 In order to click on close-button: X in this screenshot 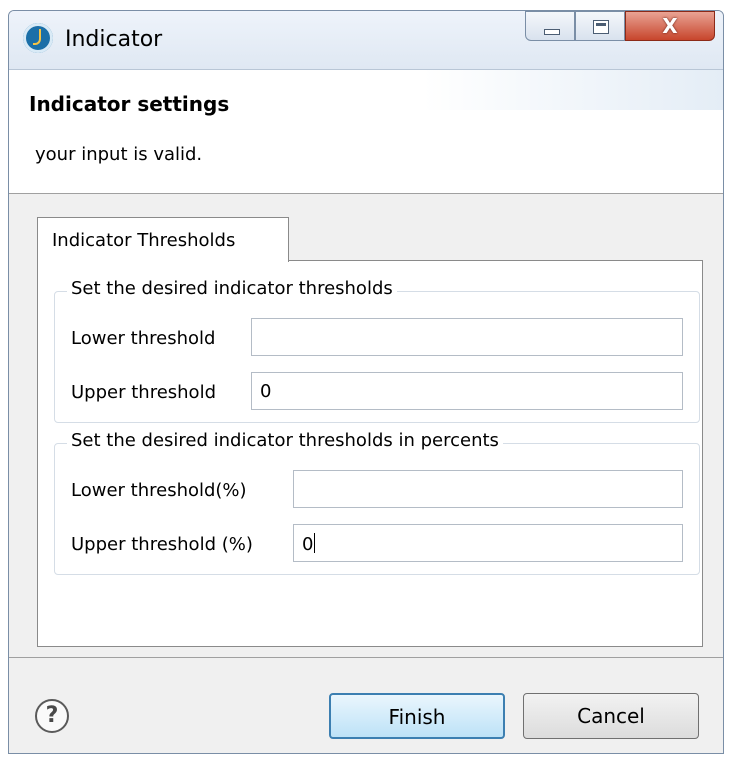, I will do `click(670, 26)`.